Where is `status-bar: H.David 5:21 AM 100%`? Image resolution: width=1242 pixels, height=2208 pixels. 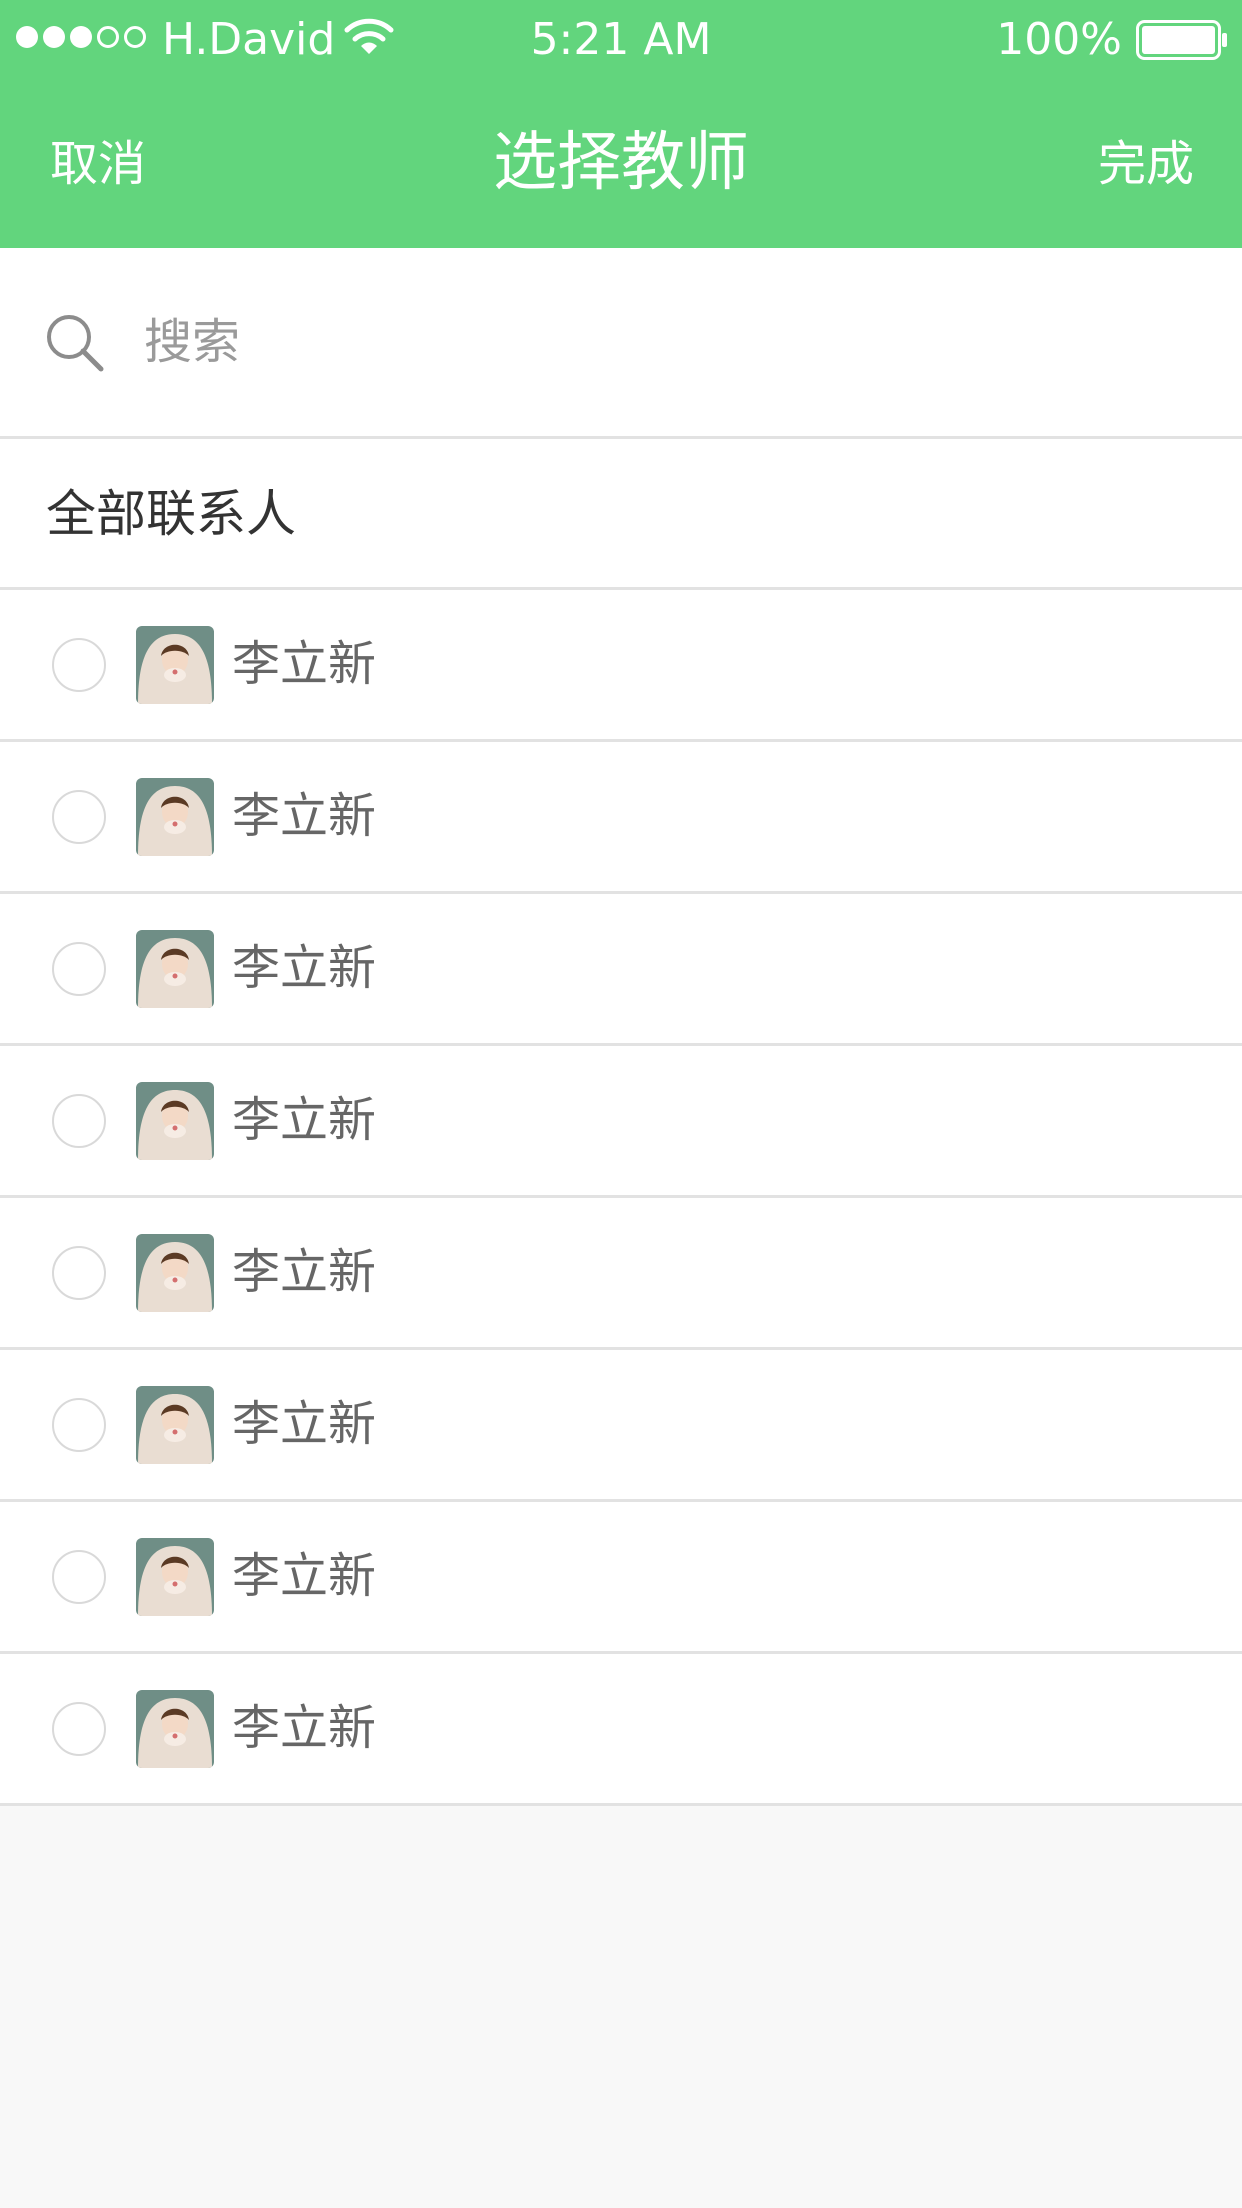 status-bar: H.David 5:21 AM 100% is located at coordinates (621, 40).